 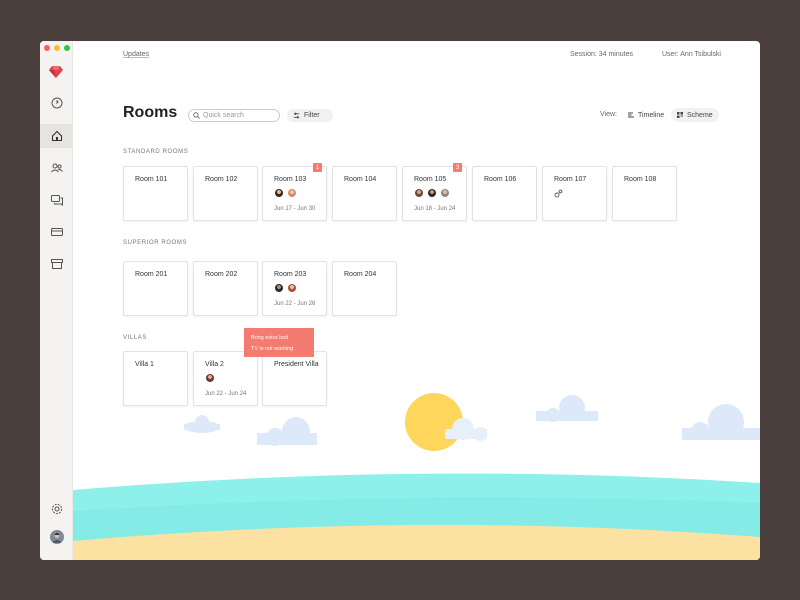 What do you see at coordinates (435, 209) in the screenshot?
I see `booking-dates: Jun 18 - Jun 24` at bounding box center [435, 209].